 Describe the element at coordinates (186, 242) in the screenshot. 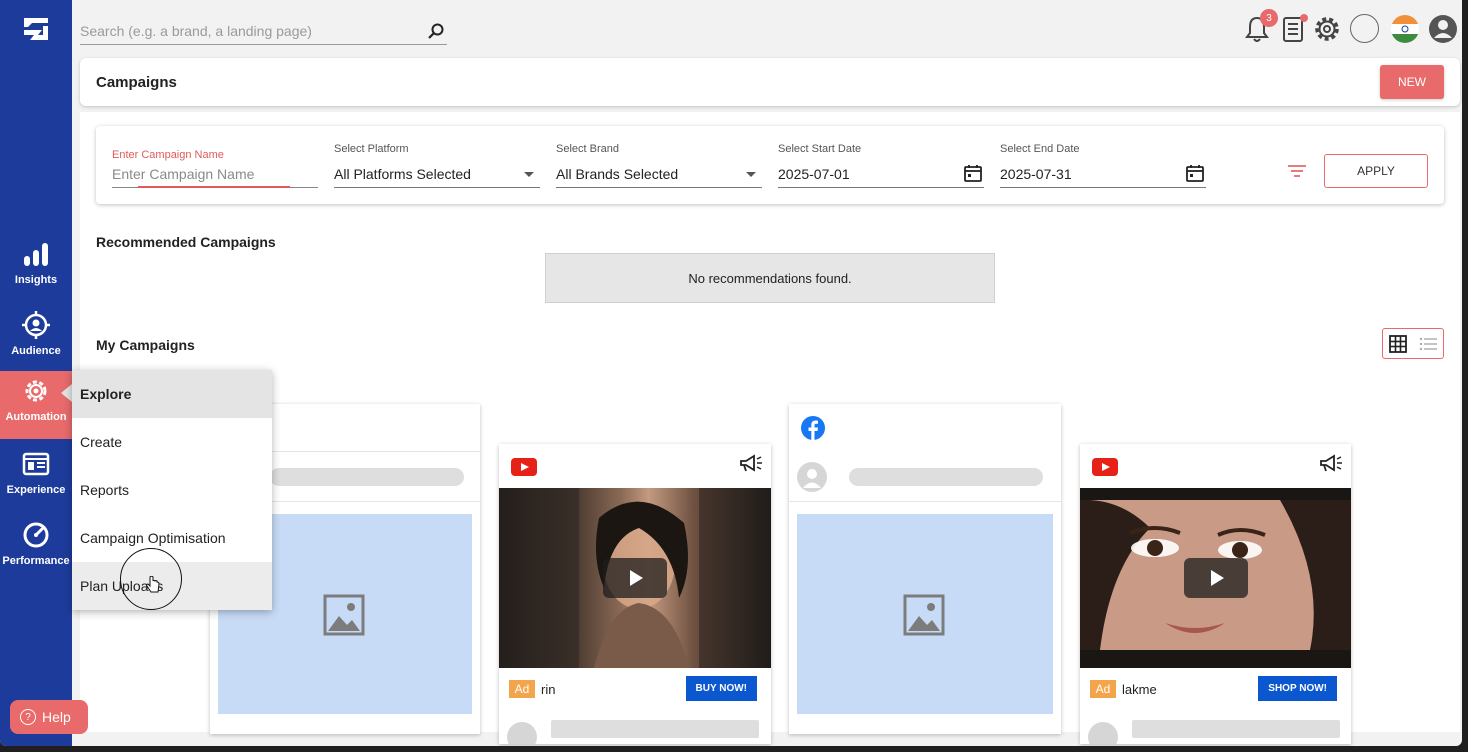

I see `recommended-title: Recommended Campaigns` at that location.